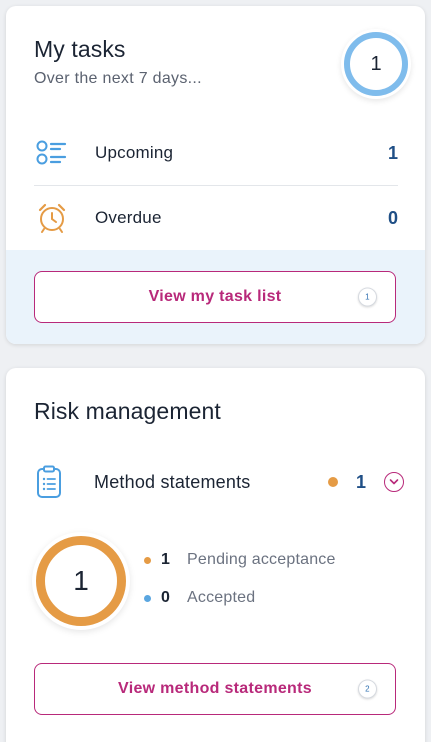 Image resolution: width=431 pixels, height=742 pixels. I want to click on upcoming-label: Upcoming, so click(134, 152).